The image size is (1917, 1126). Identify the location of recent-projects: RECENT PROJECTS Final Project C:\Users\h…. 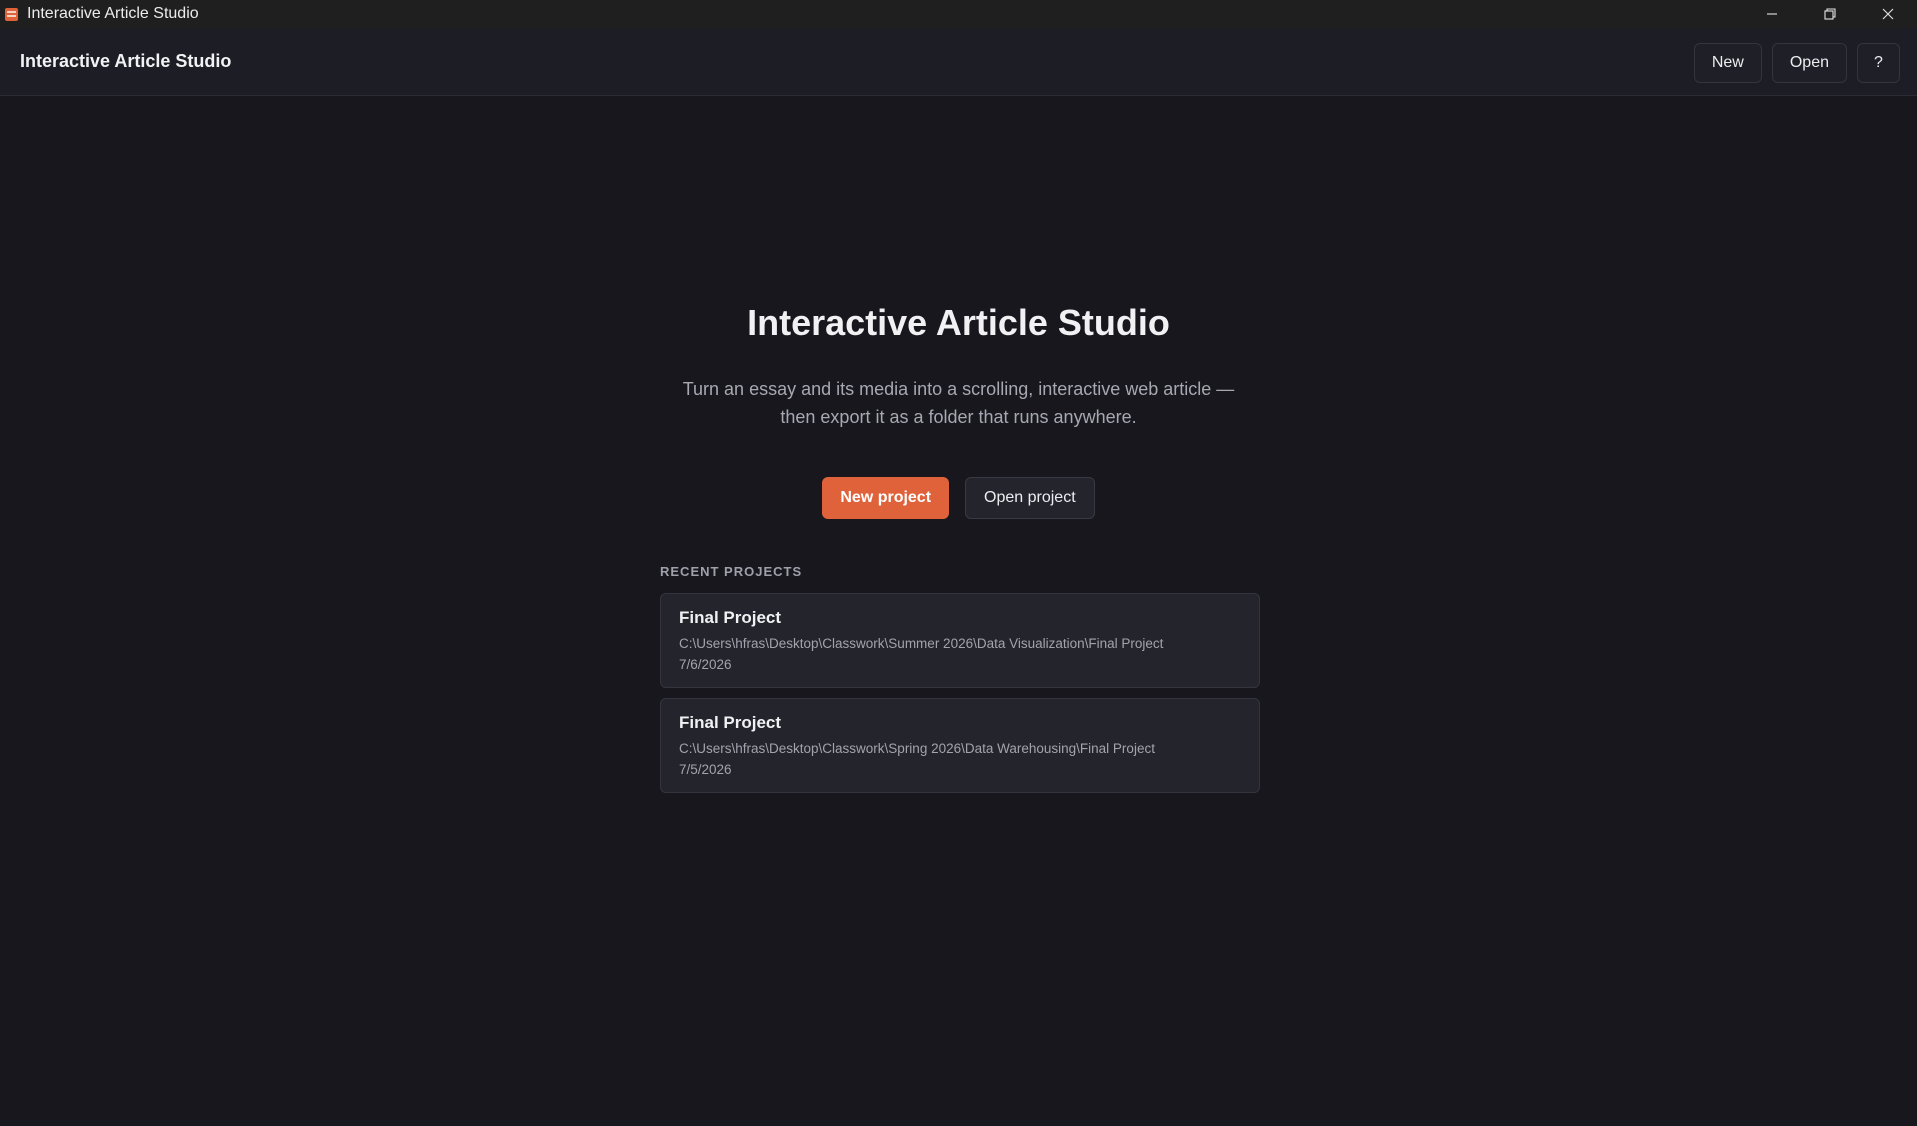
(960, 683).